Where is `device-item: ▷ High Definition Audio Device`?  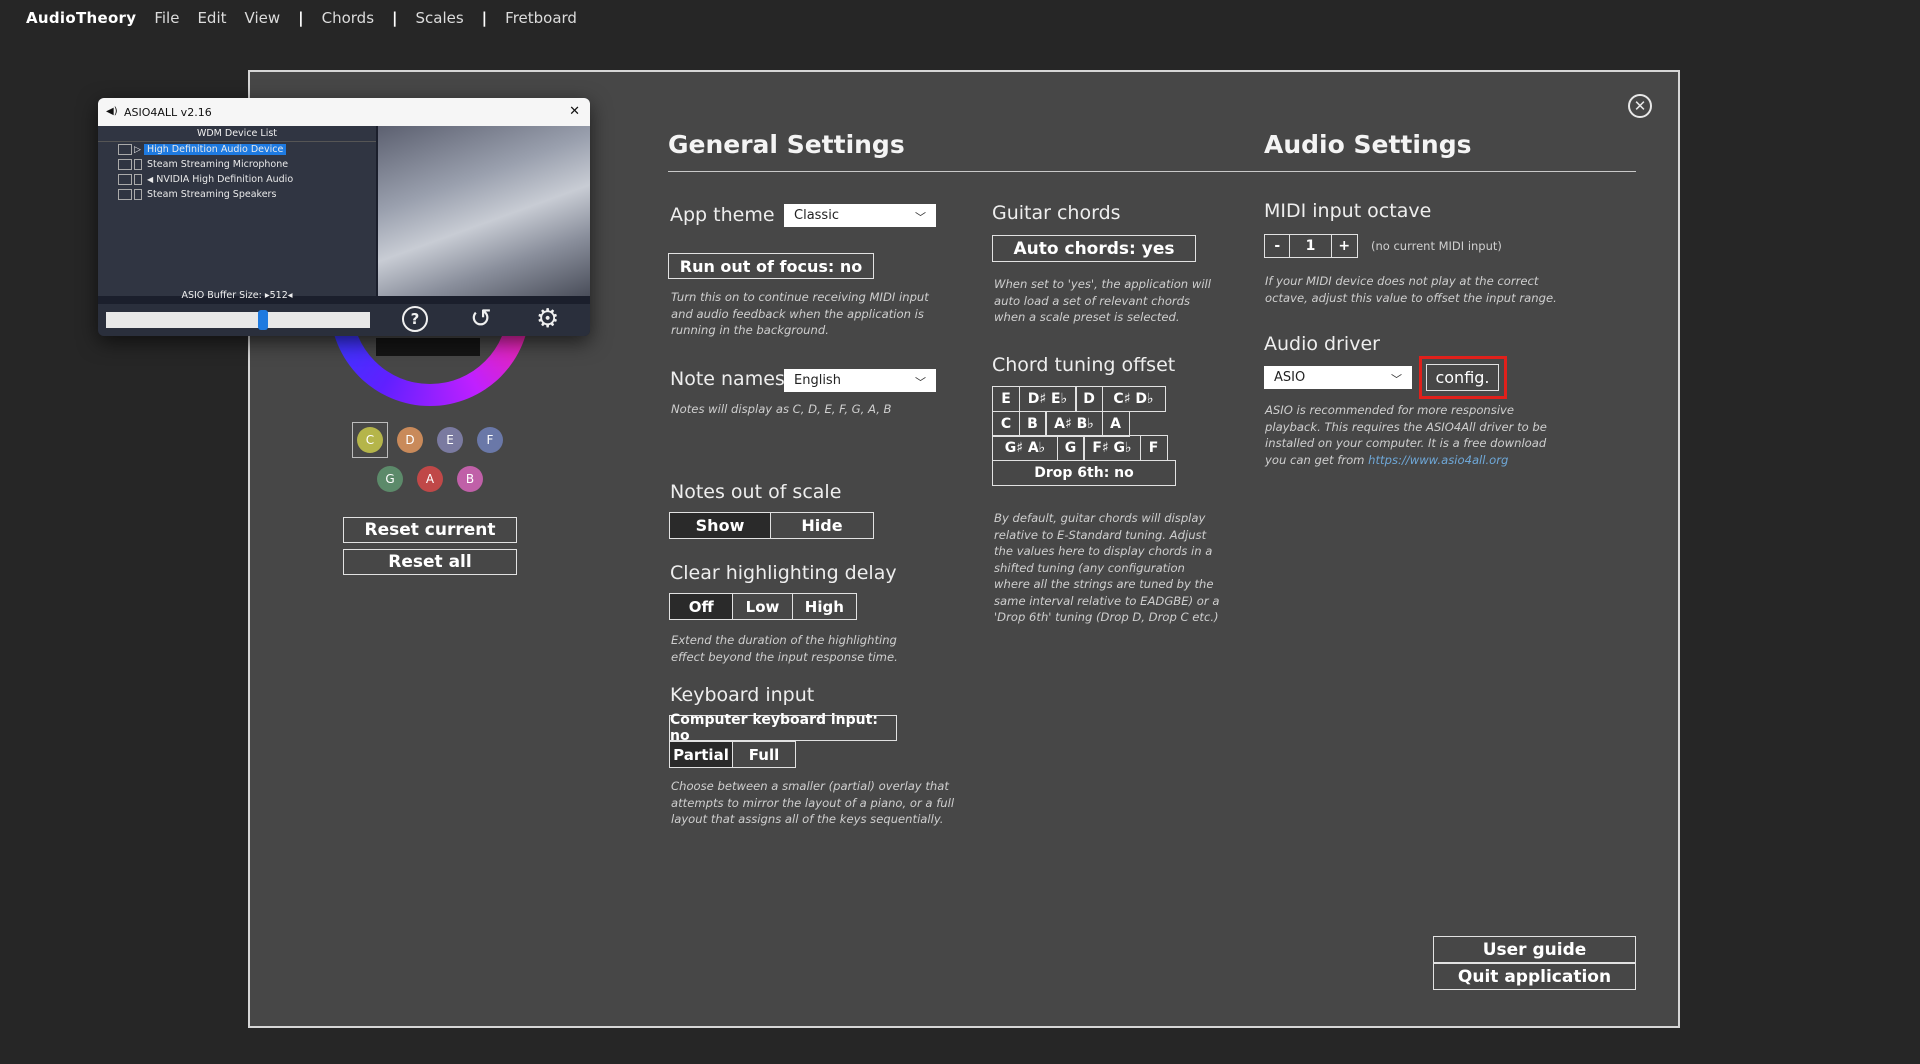 device-item: ▷ High Definition Audio Device is located at coordinates (202, 149).